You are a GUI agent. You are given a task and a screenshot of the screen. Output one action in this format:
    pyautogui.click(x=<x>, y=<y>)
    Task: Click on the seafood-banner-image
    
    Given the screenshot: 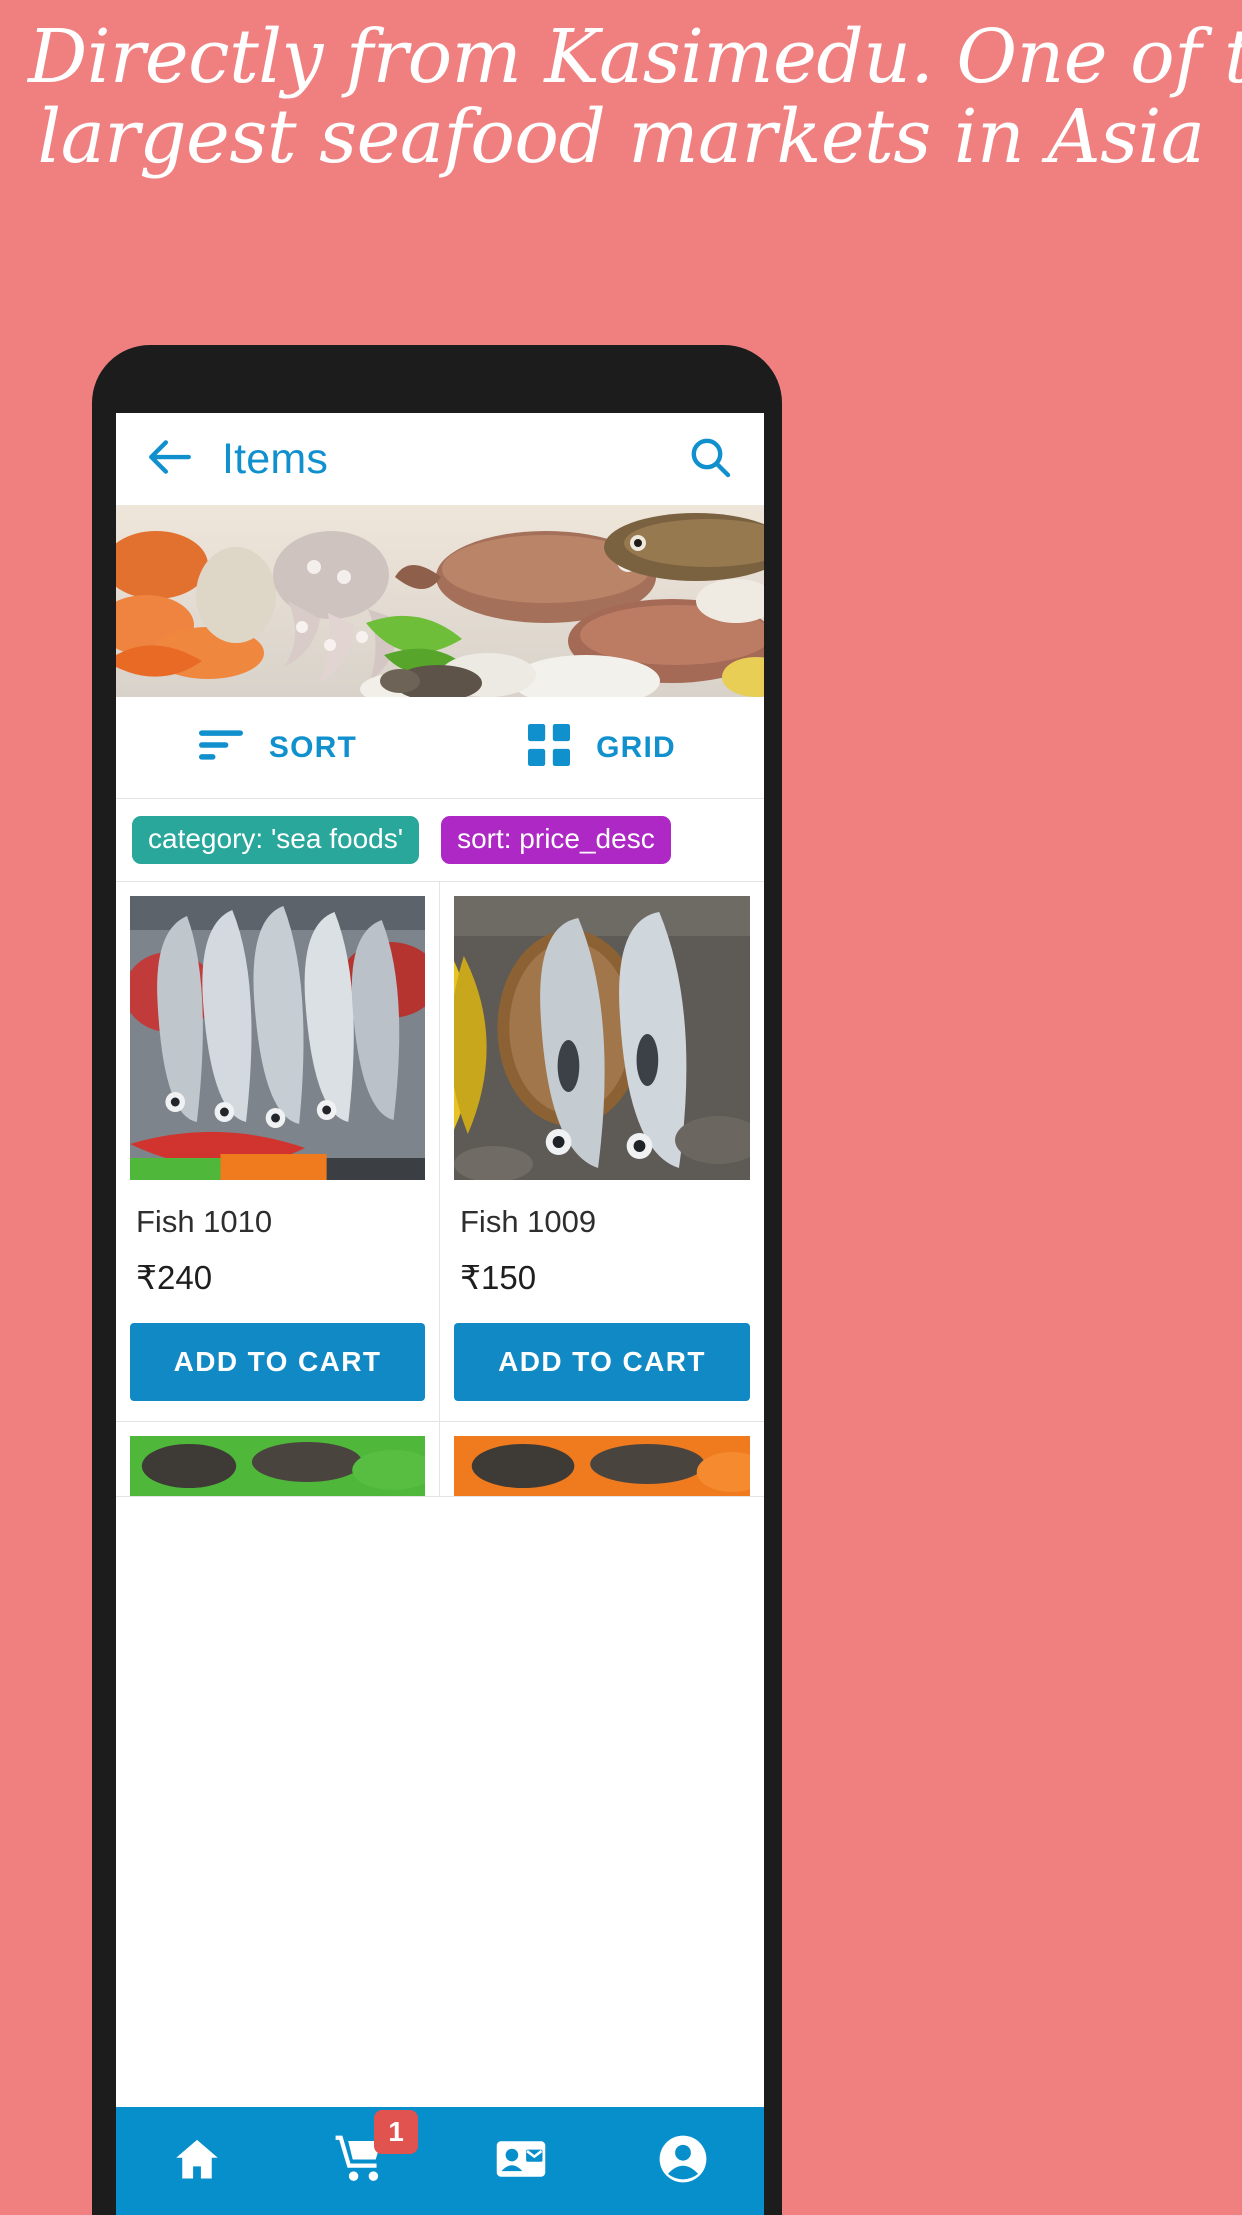 What is the action you would take?
    pyautogui.click(x=440, y=601)
    